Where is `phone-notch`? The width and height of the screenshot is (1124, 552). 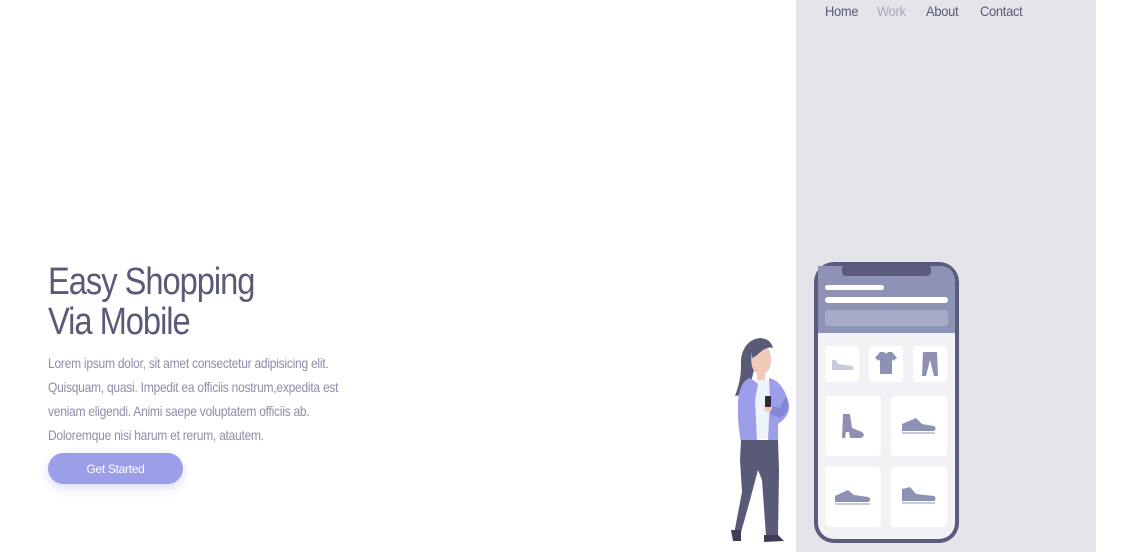
phone-notch is located at coordinates (886, 270).